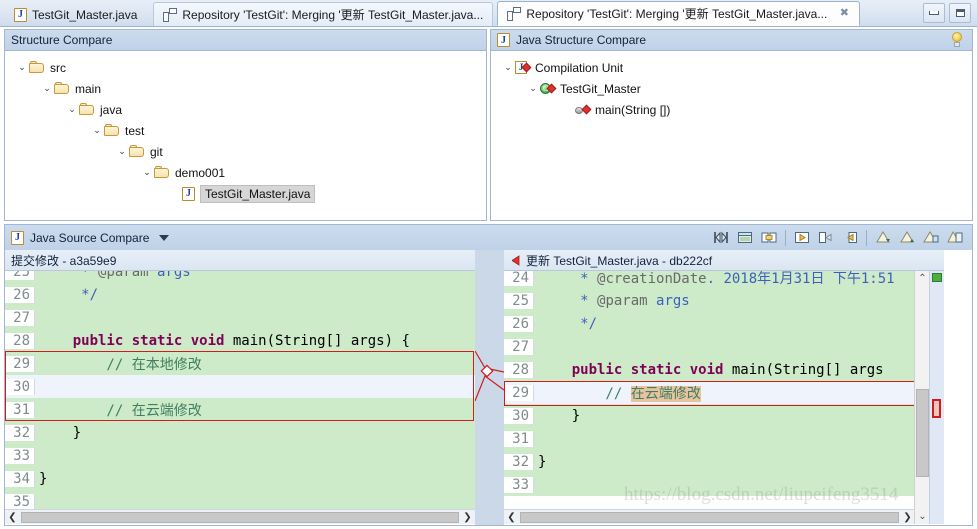 The width and height of the screenshot is (977, 529). What do you see at coordinates (922, 278) in the screenshot?
I see `scroll-up-icon: ⌃` at bounding box center [922, 278].